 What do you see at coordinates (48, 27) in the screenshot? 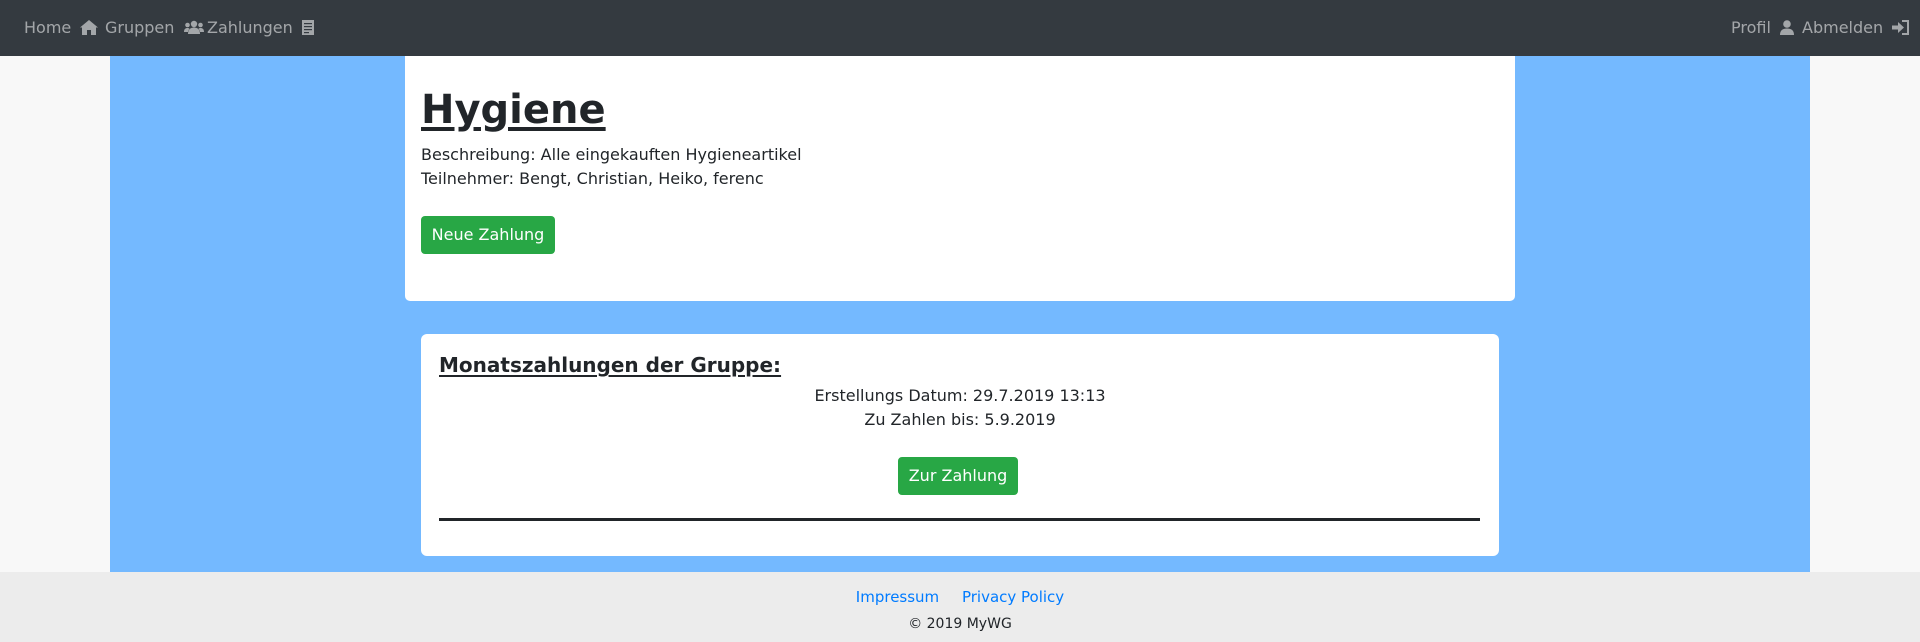
I see `nav-home-label: Home` at bounding box center [48, 27].